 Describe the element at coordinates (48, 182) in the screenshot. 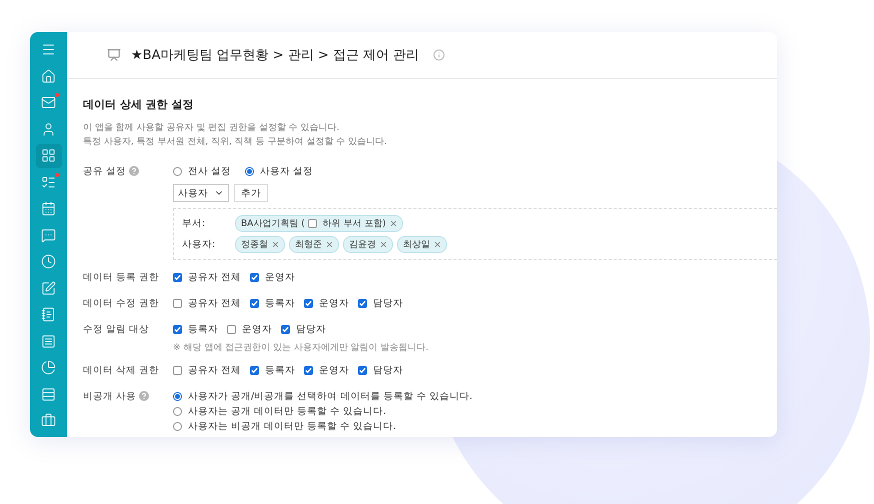

I see `list-icon` at that location.